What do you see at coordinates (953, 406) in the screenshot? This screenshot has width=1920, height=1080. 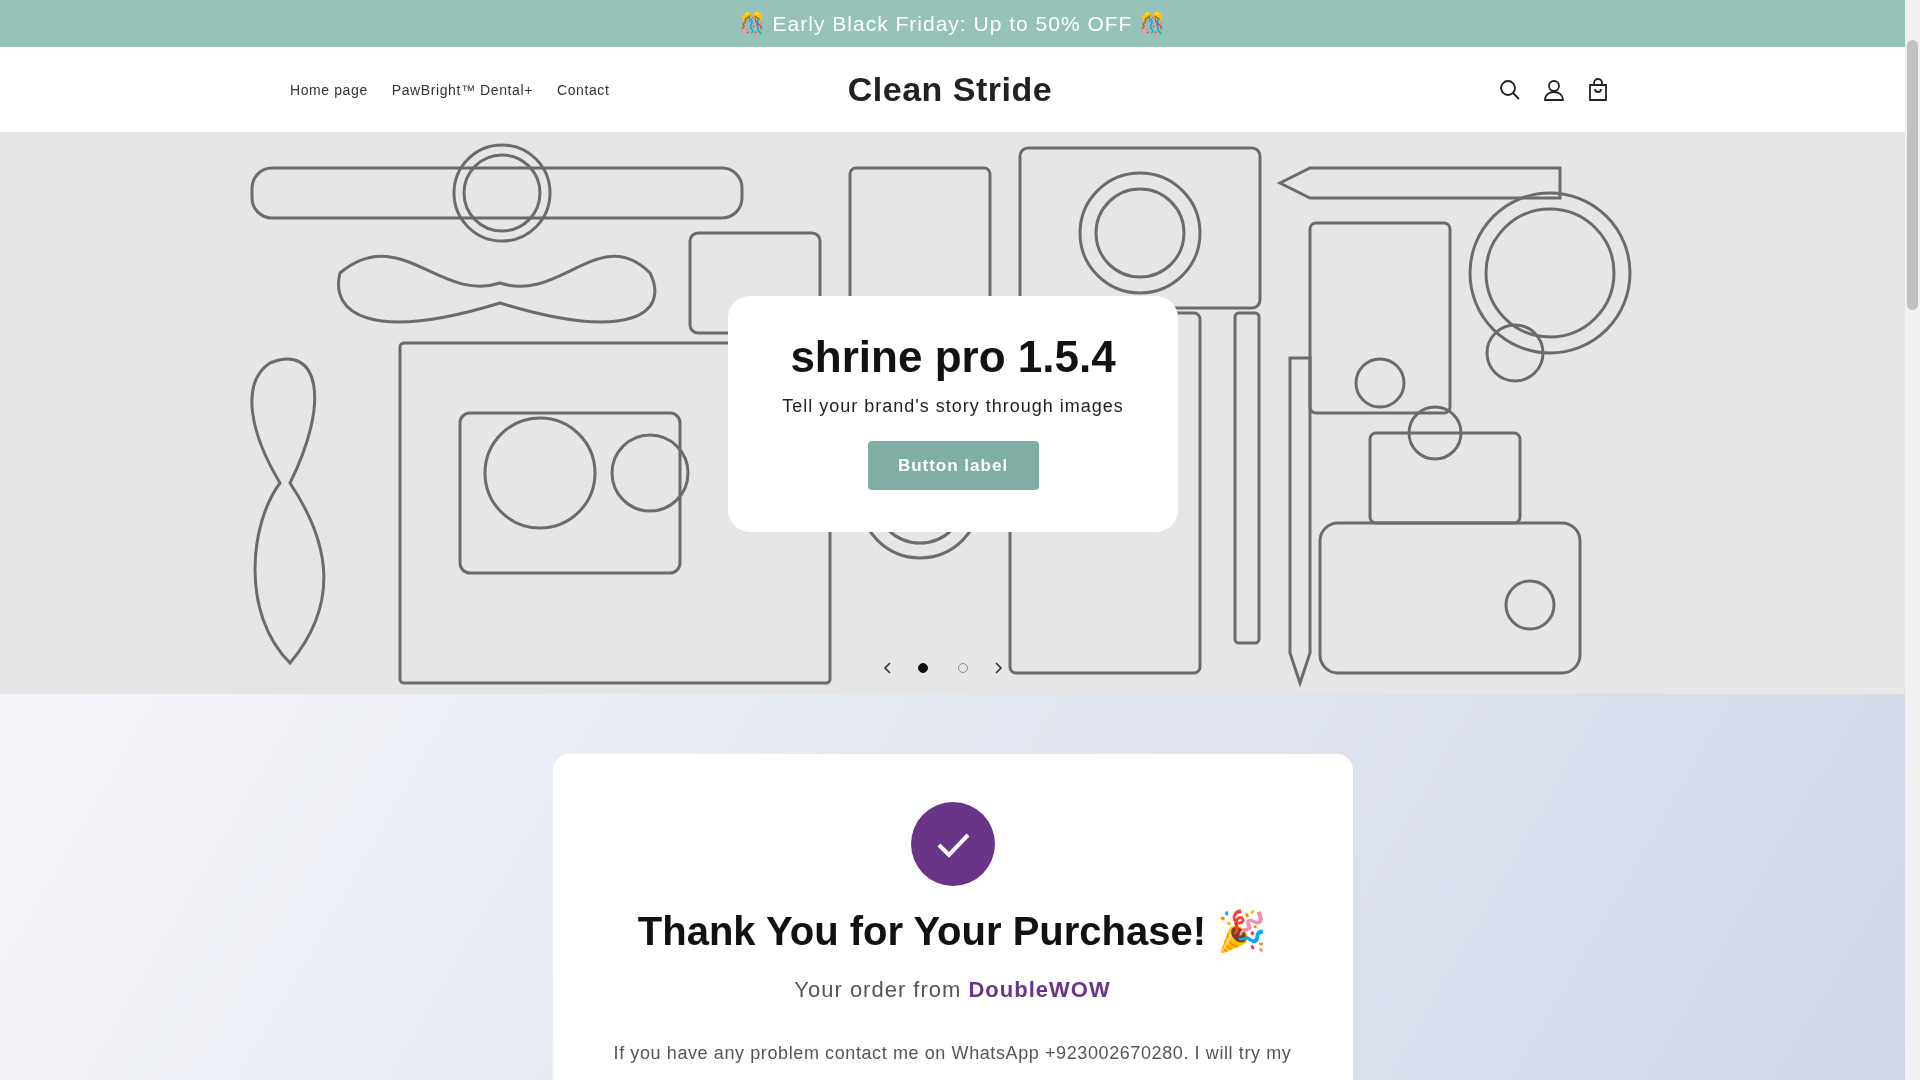 I see `hero-subtitle: Tell your brand's story through images` at bounding box center [953, 406].